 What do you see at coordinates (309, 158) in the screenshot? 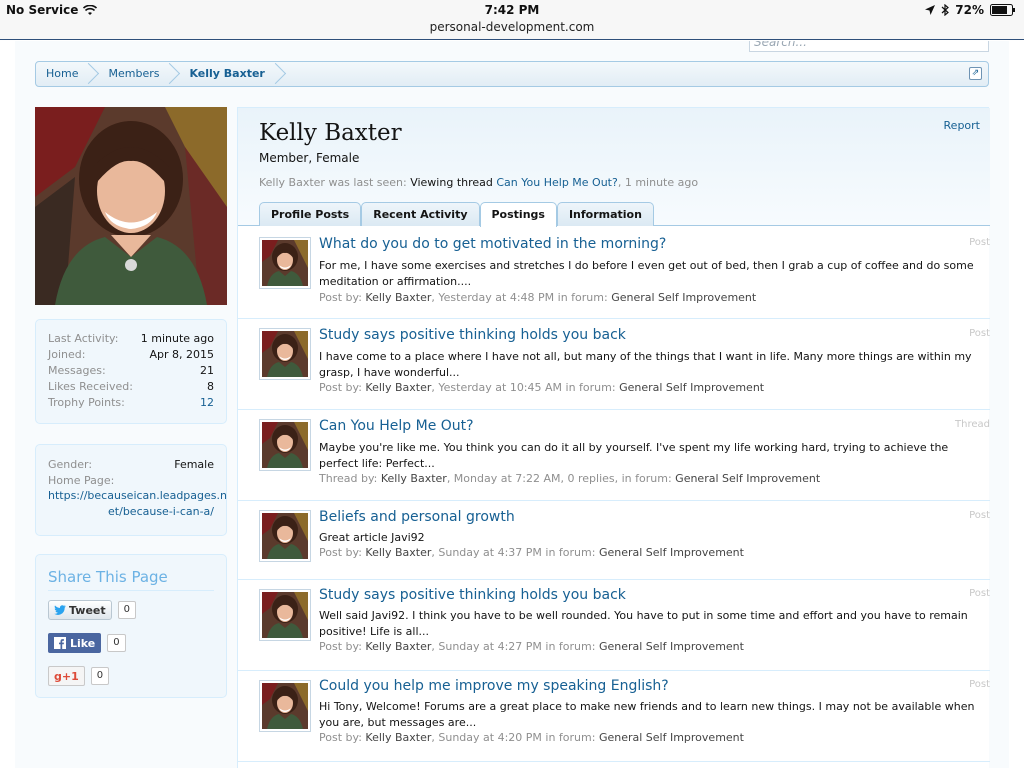
I see `user-title: Member, Female` at bounding box center [309, 158].